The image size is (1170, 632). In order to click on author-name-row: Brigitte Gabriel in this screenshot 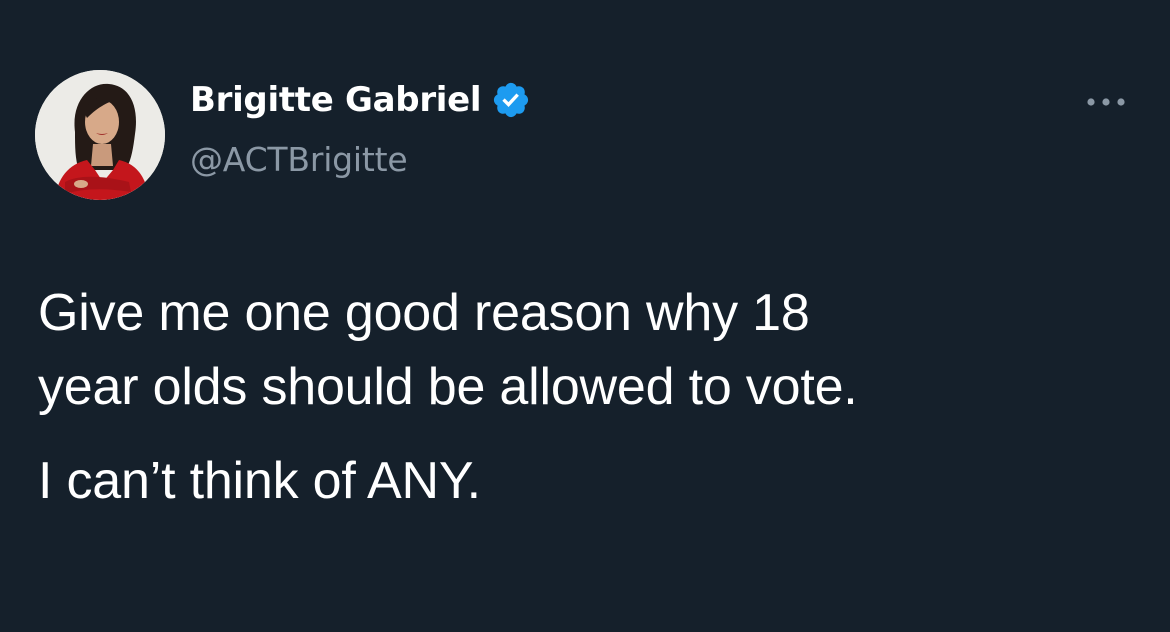, I will do `click(360, 100)`.